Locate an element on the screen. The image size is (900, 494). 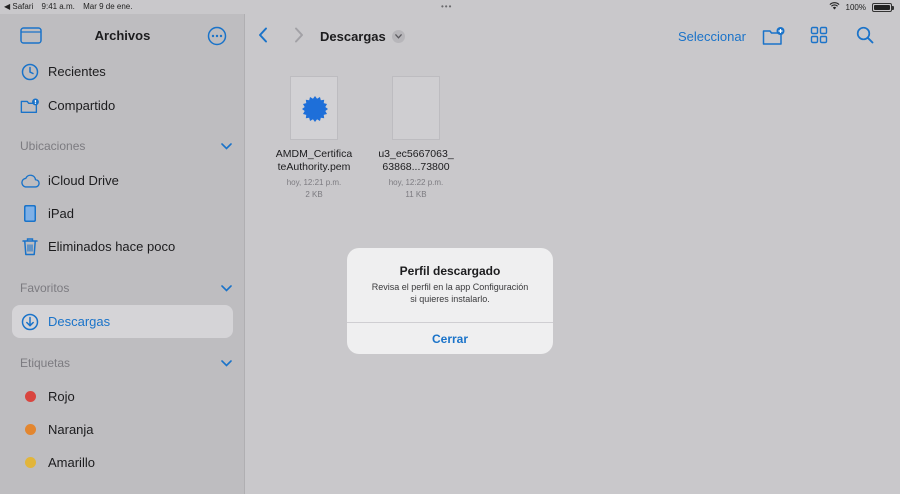
blank-document-icon is located at coordinates (416, 108).